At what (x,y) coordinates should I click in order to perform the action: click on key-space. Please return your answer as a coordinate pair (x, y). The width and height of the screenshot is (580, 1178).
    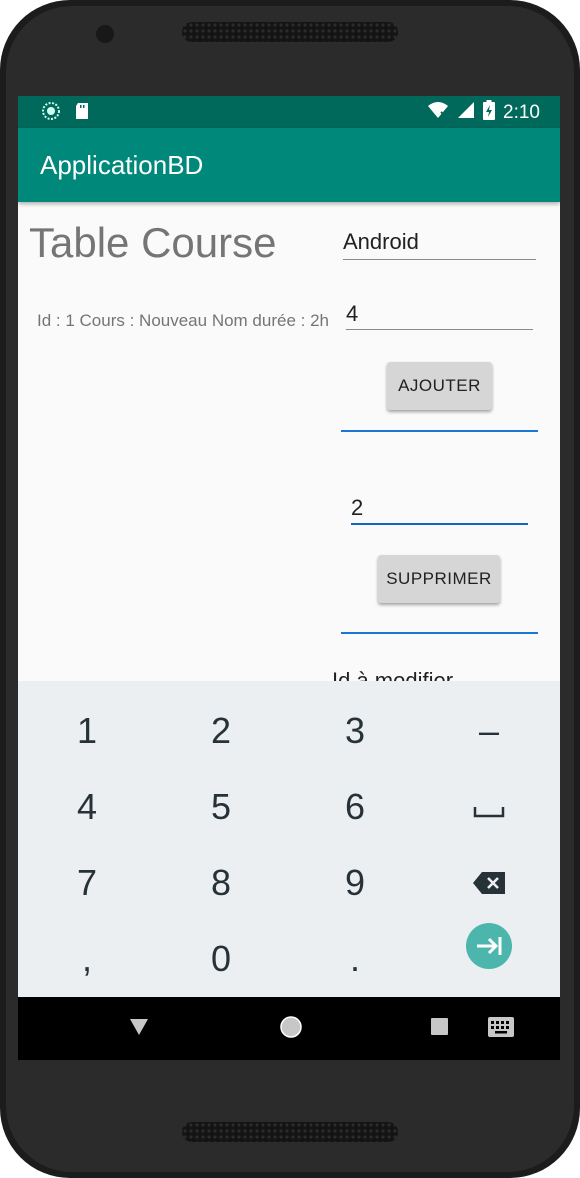
    Looking at the image, I should click on (489, 807).